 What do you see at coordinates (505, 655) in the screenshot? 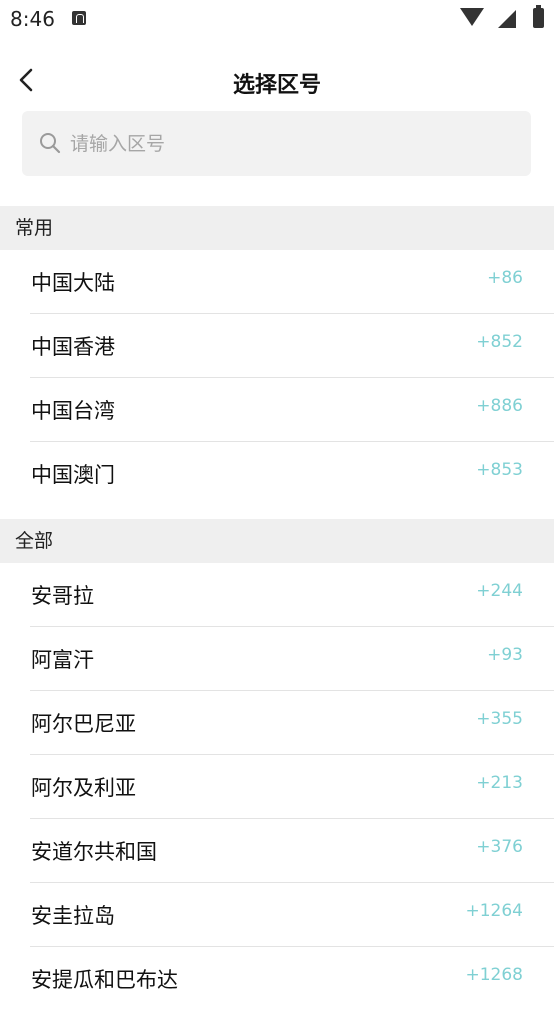
I see `country-code: +93` at bounding box center [505, 655].